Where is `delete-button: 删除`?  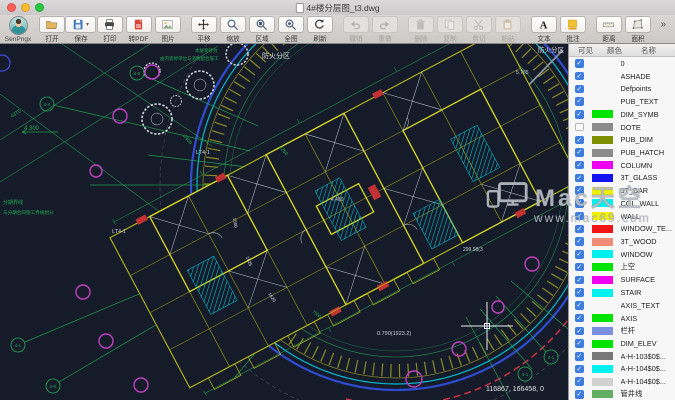
delete-button: 删除 is located at coordinates (420, 30).